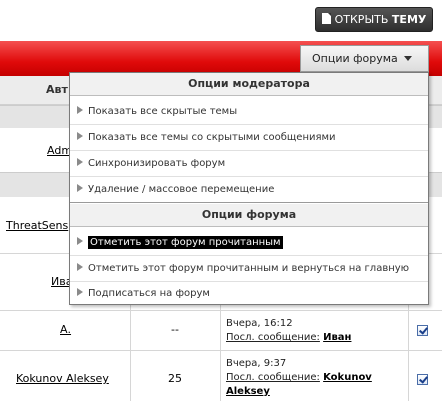  I want to click on open-thread-label-prefix: ОТКРЫТЬ, so click(363, 19).